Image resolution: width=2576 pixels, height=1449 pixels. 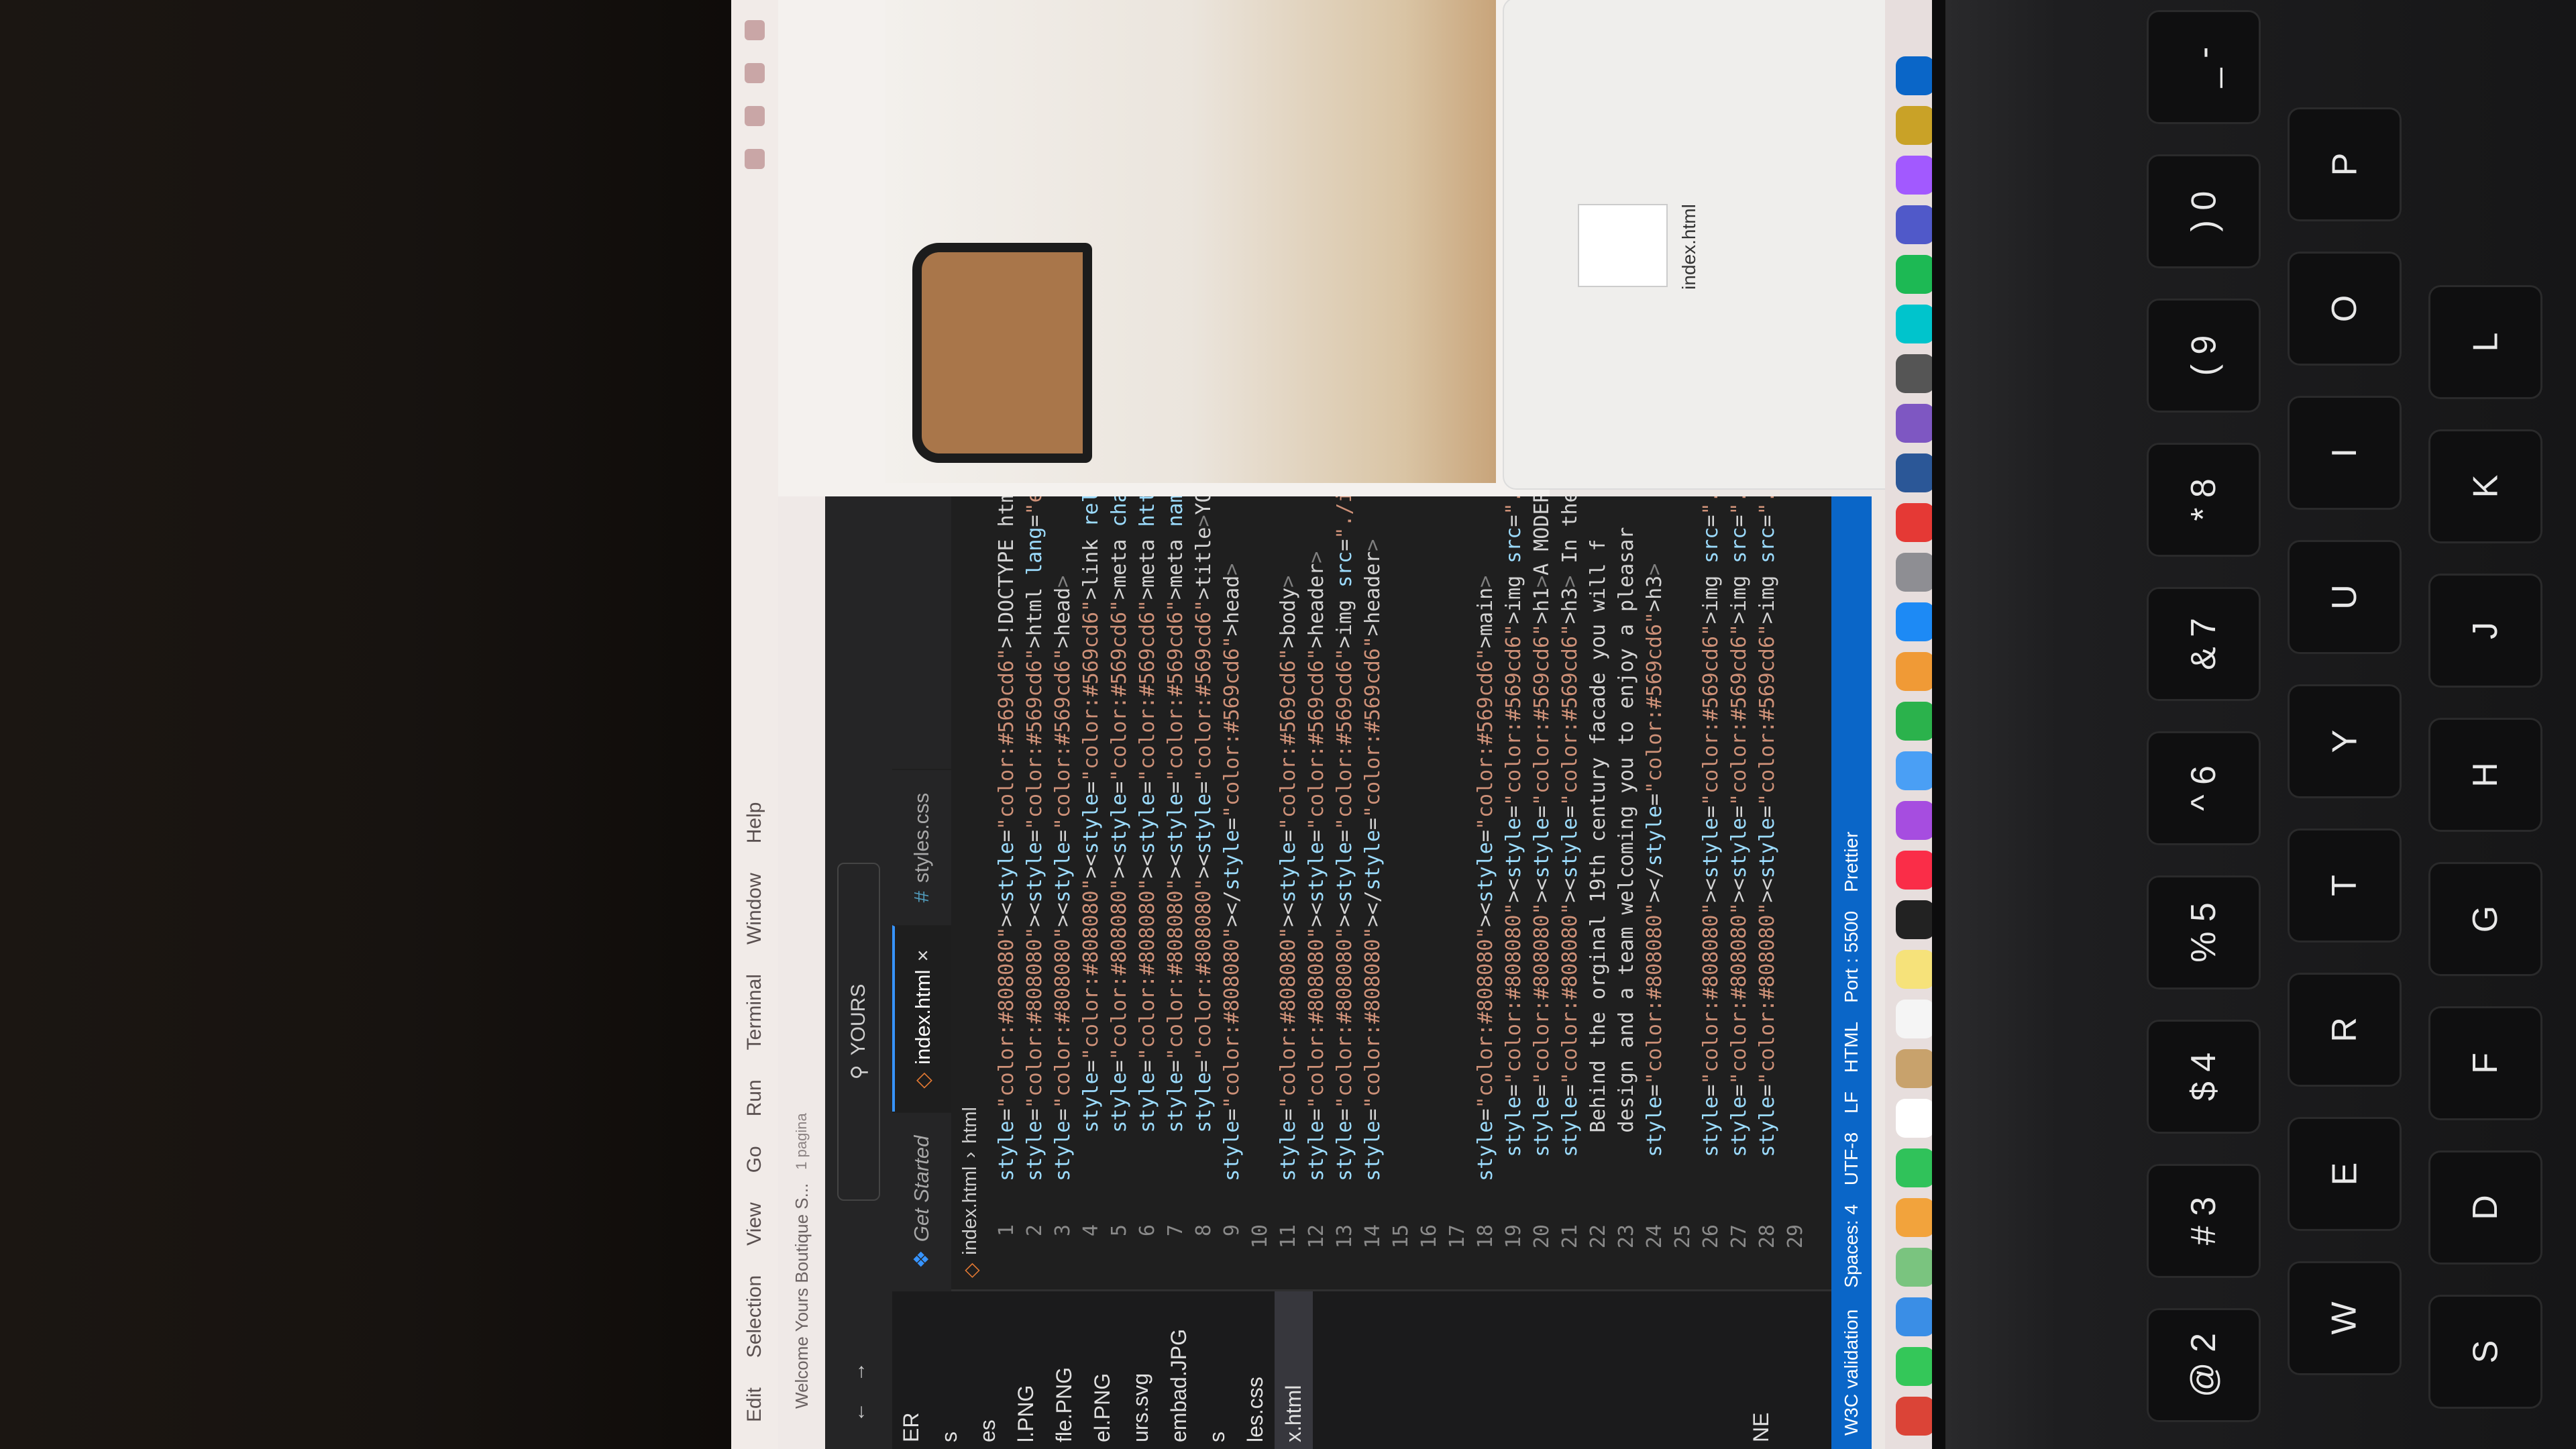 What do you see at coordinates (1915, 1118) in the screenshot?
I see `calendar-icon` at bounding box center [1915, 1118].